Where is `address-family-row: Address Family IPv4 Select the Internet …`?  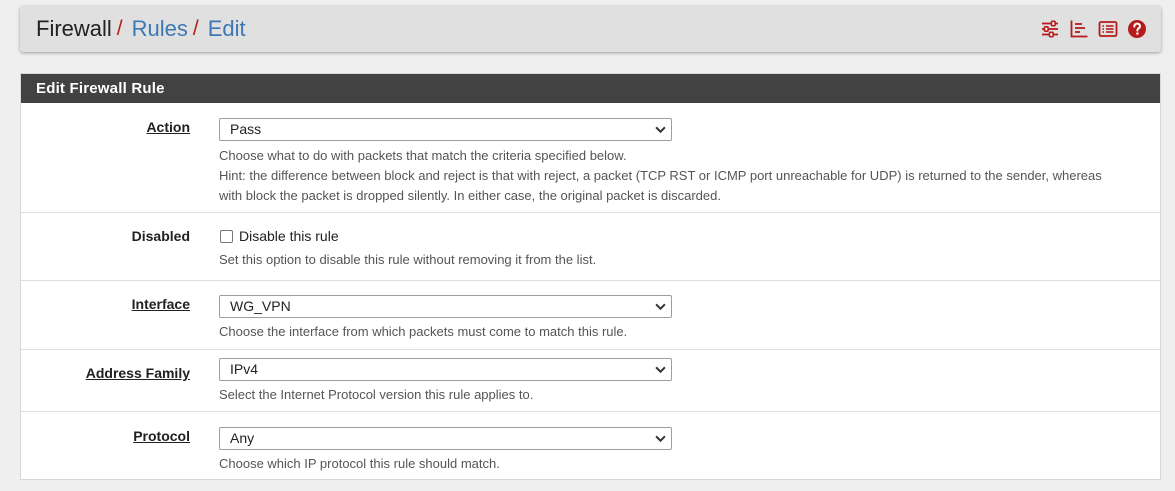
address-family-row: Address Family IPv4 Select the Internet … is located at coordinates (590, 380).